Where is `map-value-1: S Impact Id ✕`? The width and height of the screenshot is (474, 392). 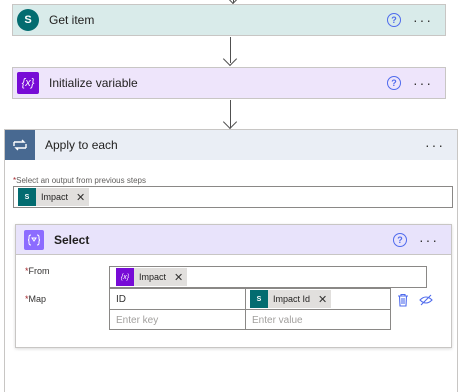 map-value-1: S Impact Id ✕ is located at coordinates (318, 299).